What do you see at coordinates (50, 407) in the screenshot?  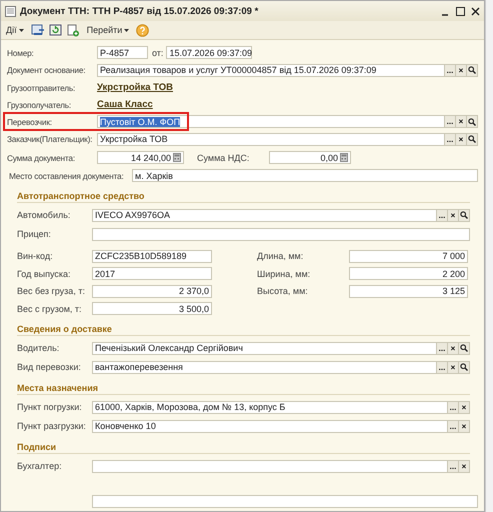 I see `field-label: Пункт погрузки:` at bounding box center [50, 407].